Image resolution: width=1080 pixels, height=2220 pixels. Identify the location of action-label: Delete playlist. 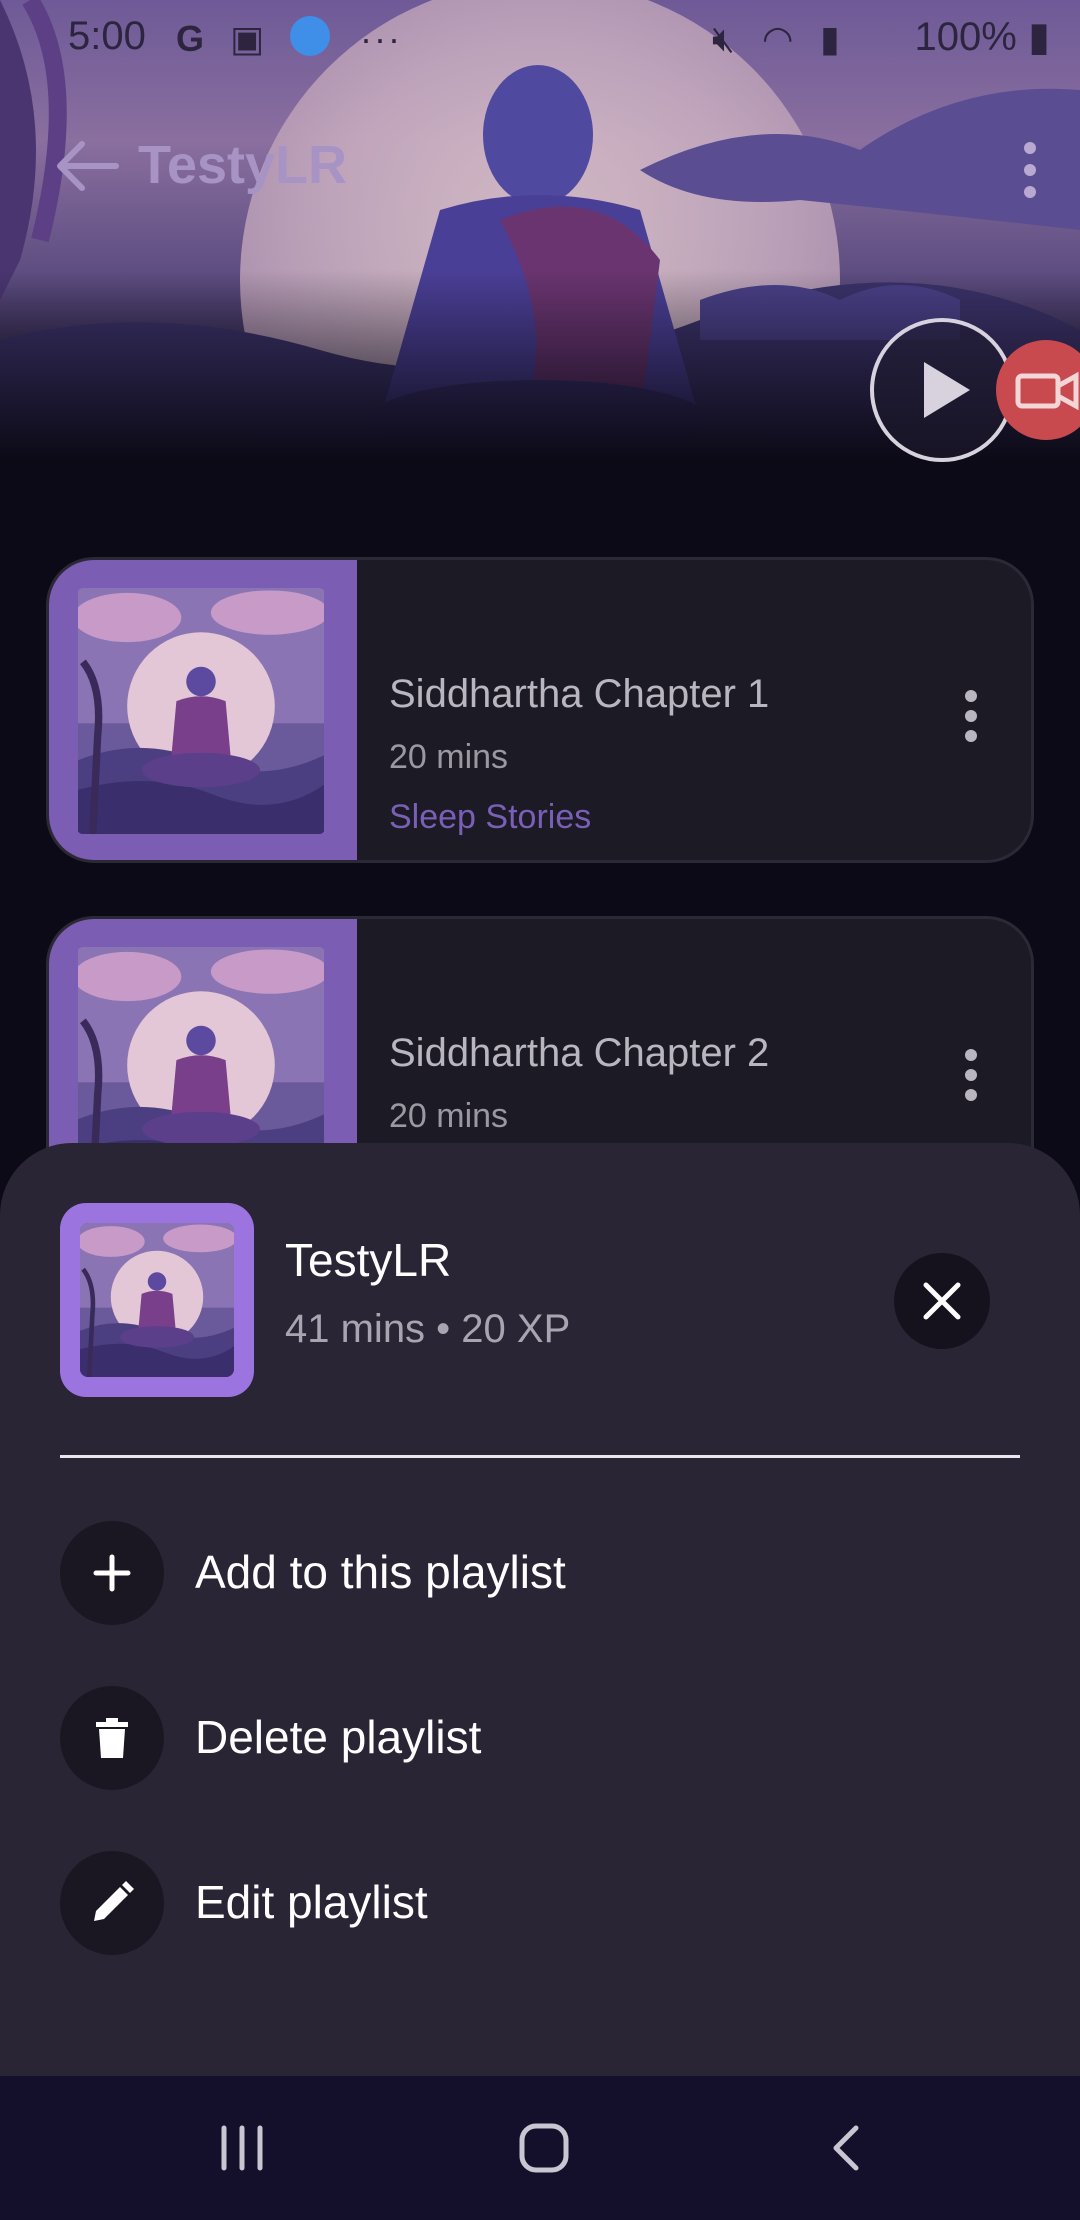
(338, 1737).